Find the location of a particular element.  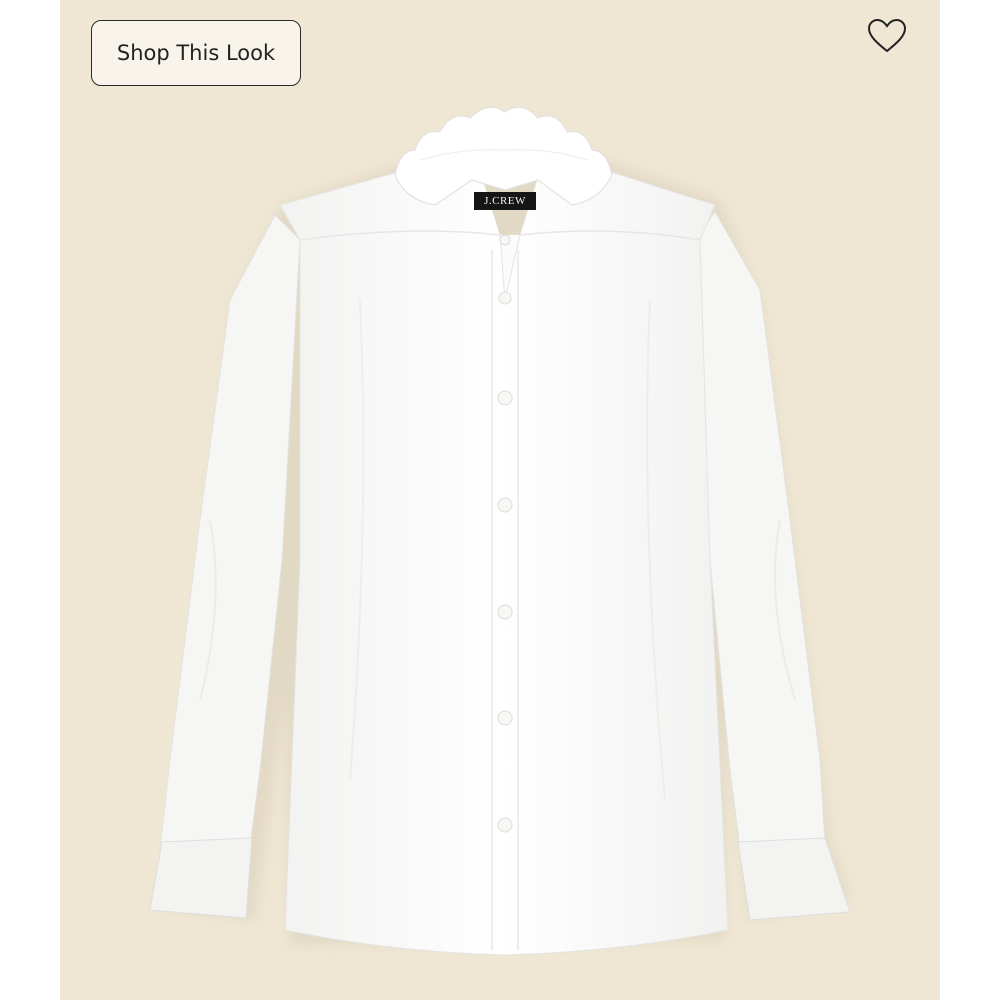

left-cuff is located at coordinates (201, 878).